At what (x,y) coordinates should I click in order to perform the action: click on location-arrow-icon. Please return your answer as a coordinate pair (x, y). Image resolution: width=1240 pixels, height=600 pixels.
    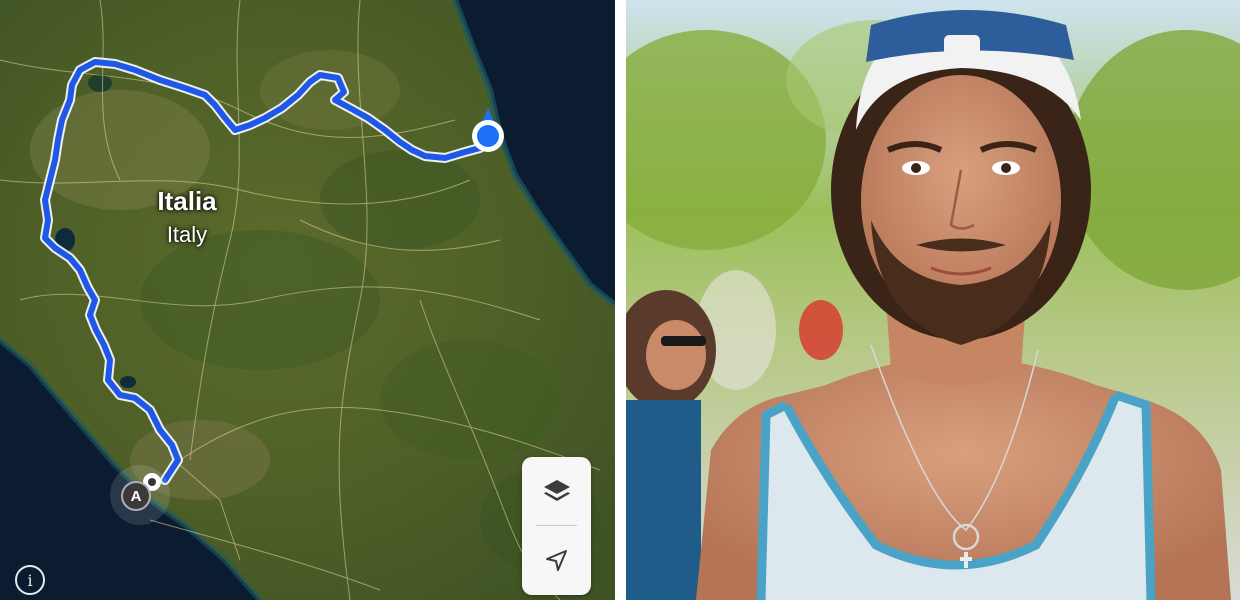
    Looking at the image, I should click on (556, 560).